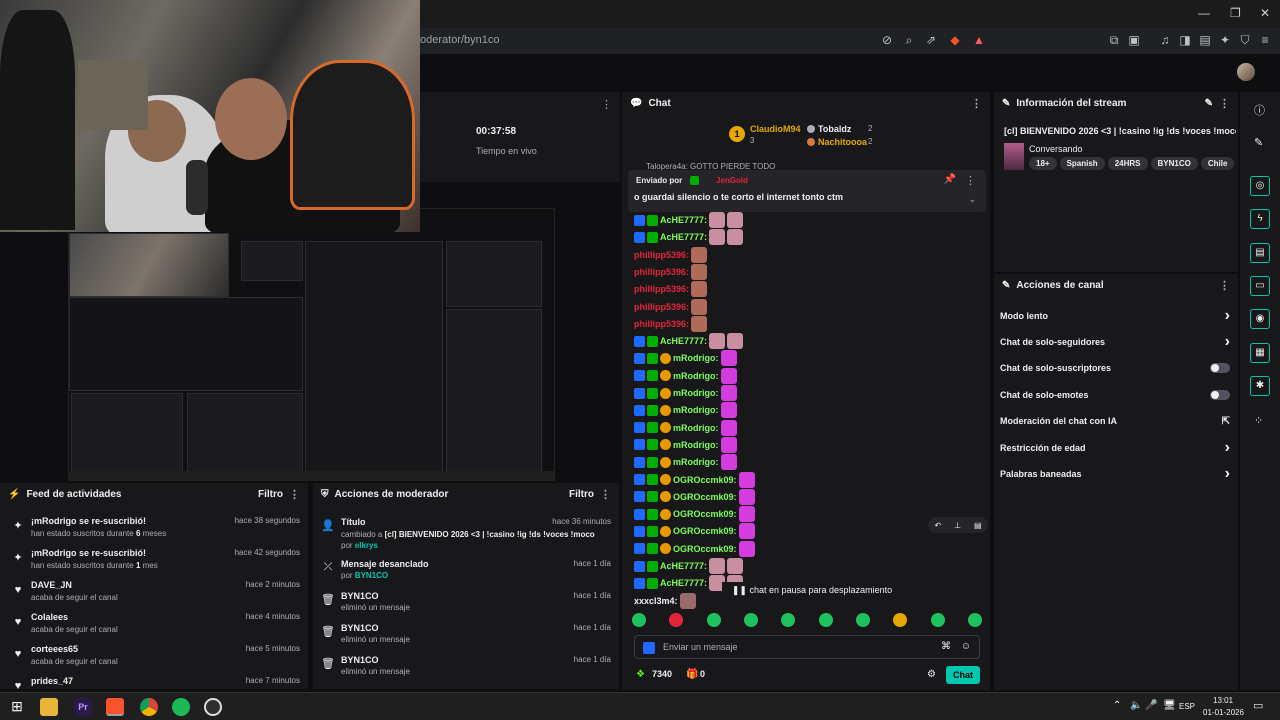 The width and height of the screenshot is (1280, 720). What do you see at coordinates (17, 707) in the screenshot?
I see `windows-start-icon: ⊞` at bounding box center [17, 707].